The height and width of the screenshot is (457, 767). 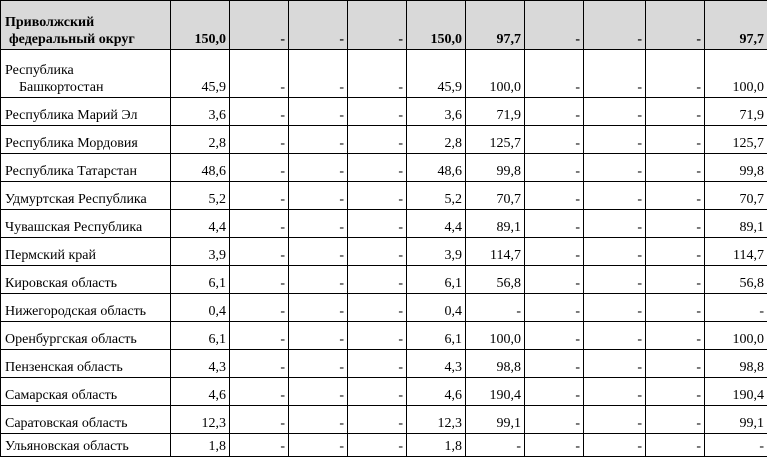 I want to click on region-name: Пермский край, so click(x=50, y=255).